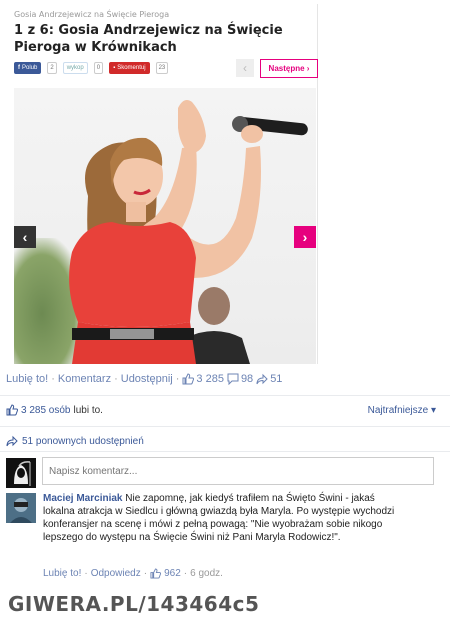 This screenshot has height=622, width=450. Describe the element at coordinates (305, 237) in the screenshot. I see `photo-next-button: ›` at that location.